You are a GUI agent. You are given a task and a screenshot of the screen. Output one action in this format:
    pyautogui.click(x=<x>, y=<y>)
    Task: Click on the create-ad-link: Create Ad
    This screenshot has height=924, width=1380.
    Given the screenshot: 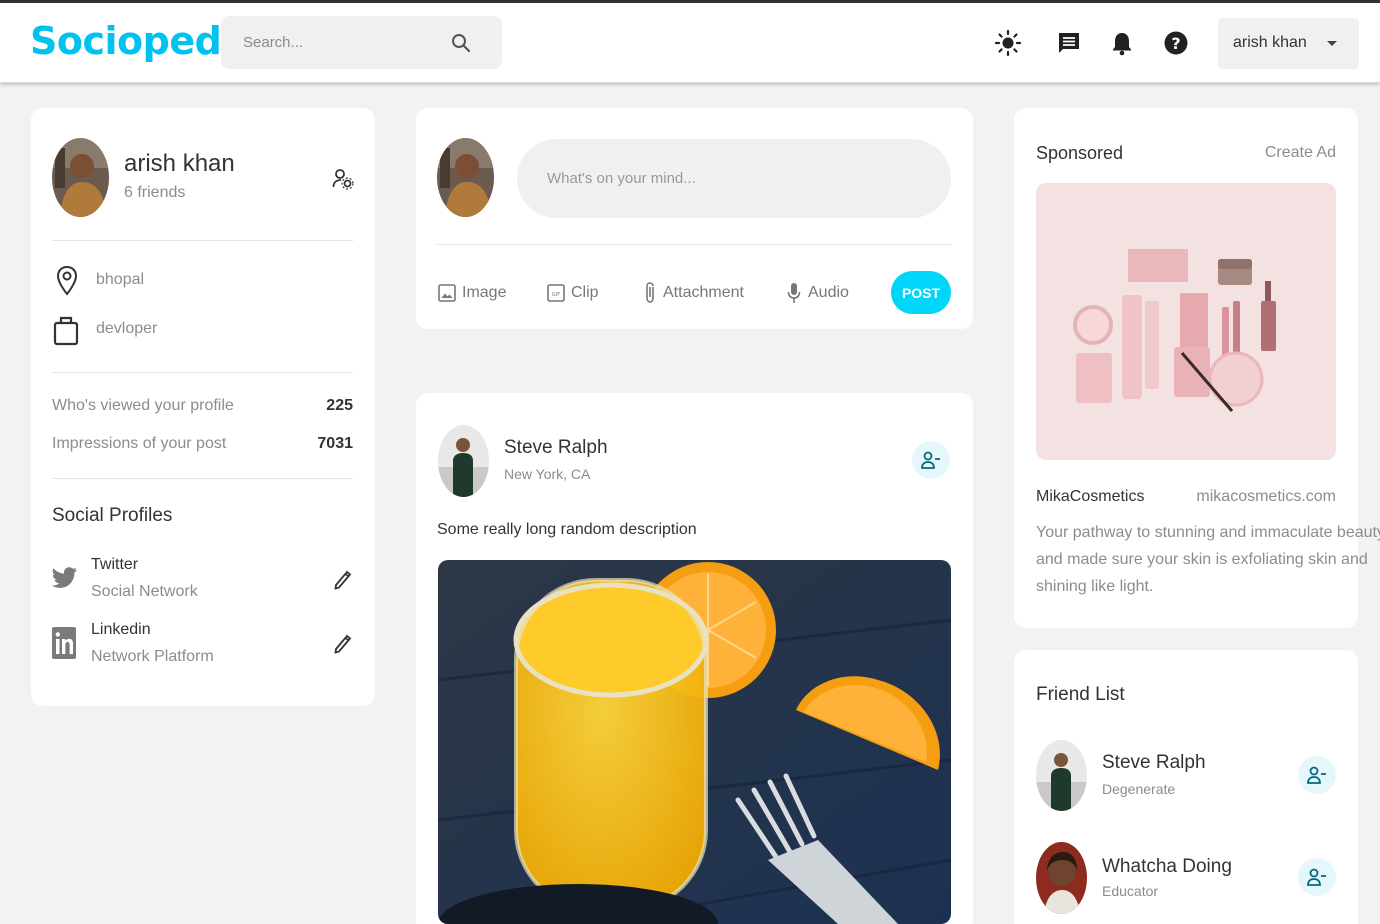 What is the action you would take?
    pyautogui.click(x=1300, y=153)
    